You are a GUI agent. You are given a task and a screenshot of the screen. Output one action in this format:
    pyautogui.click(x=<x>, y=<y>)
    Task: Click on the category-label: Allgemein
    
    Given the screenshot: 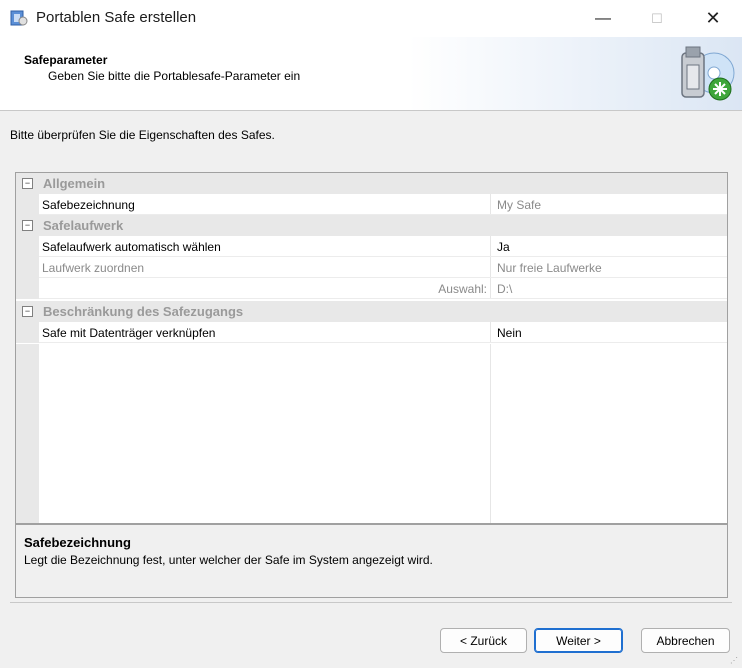 What is the action you would take?
    pyautogui.click(x=74, y=183)
    